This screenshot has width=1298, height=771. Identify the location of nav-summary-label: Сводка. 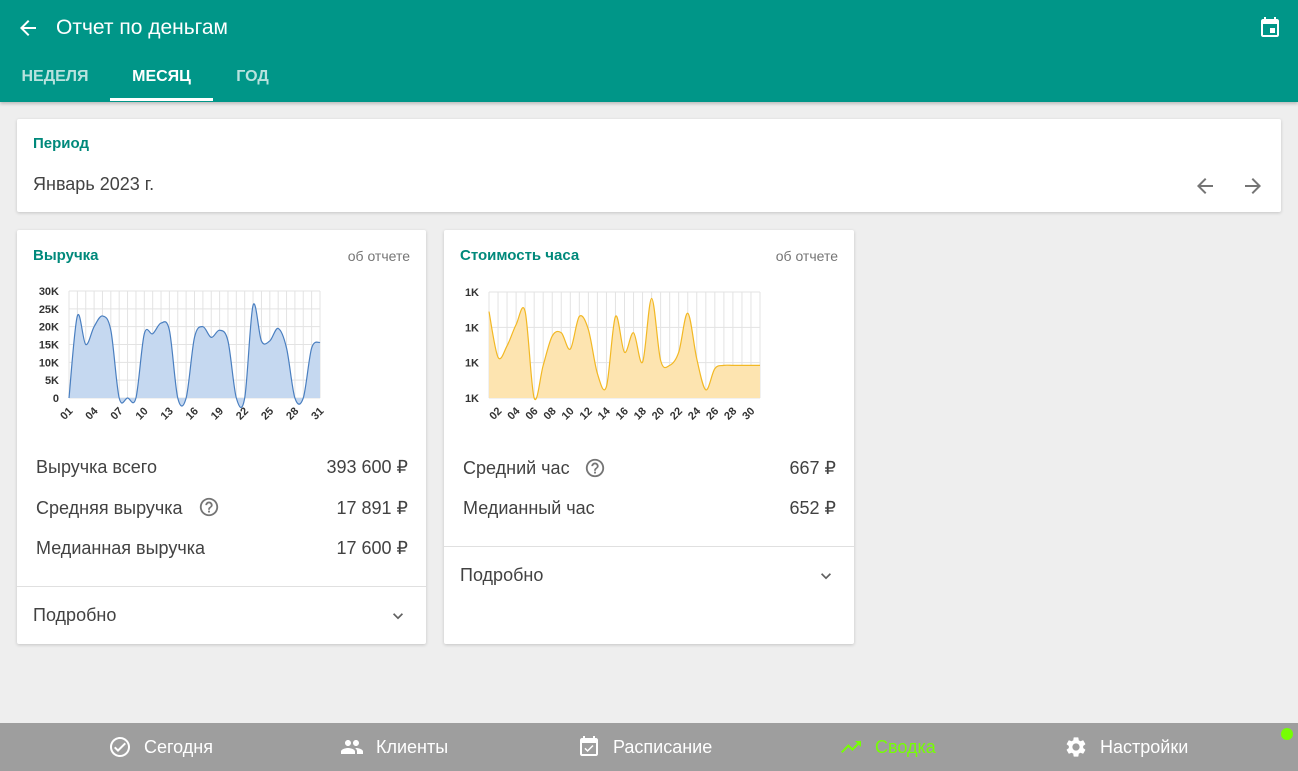
(905, 746).